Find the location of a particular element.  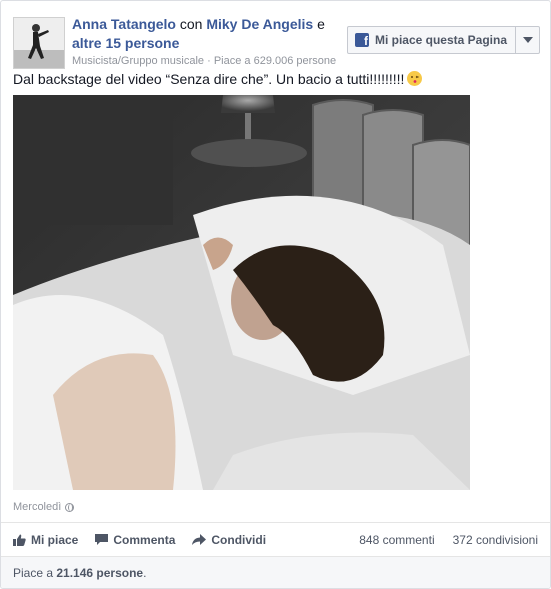

shares-count: 372 condivisioni is located at coordinates (495, 540).